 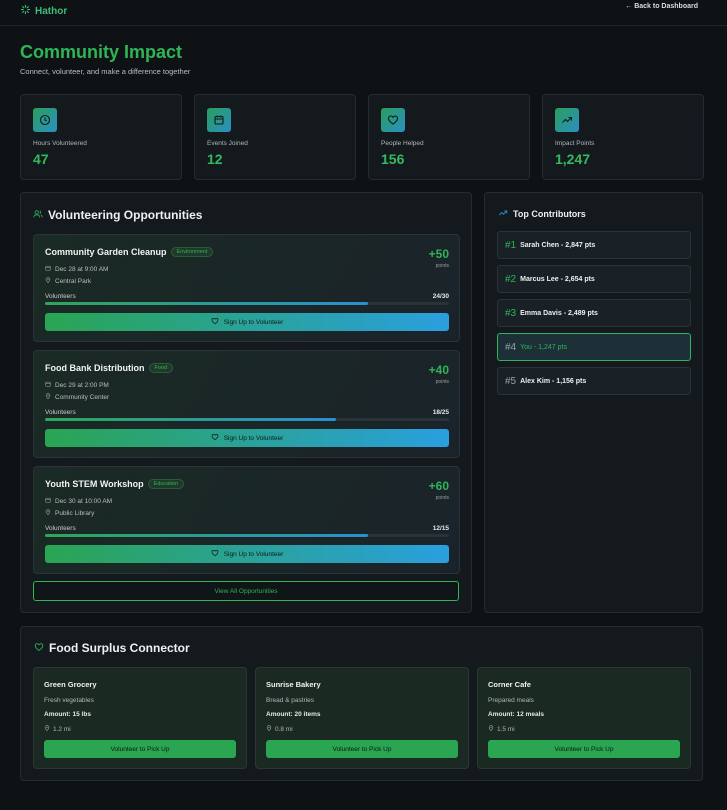 I want to click on stat-value: 12, so click(x=215, y=159).